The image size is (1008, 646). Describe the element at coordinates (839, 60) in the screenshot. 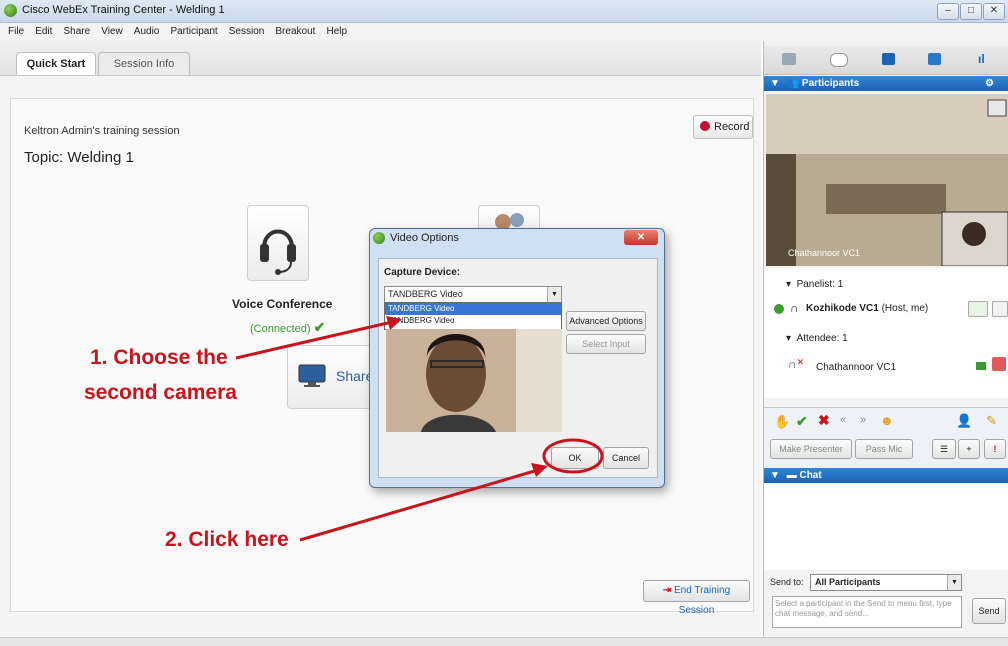

I see `chat-bubble-icon` at that location.